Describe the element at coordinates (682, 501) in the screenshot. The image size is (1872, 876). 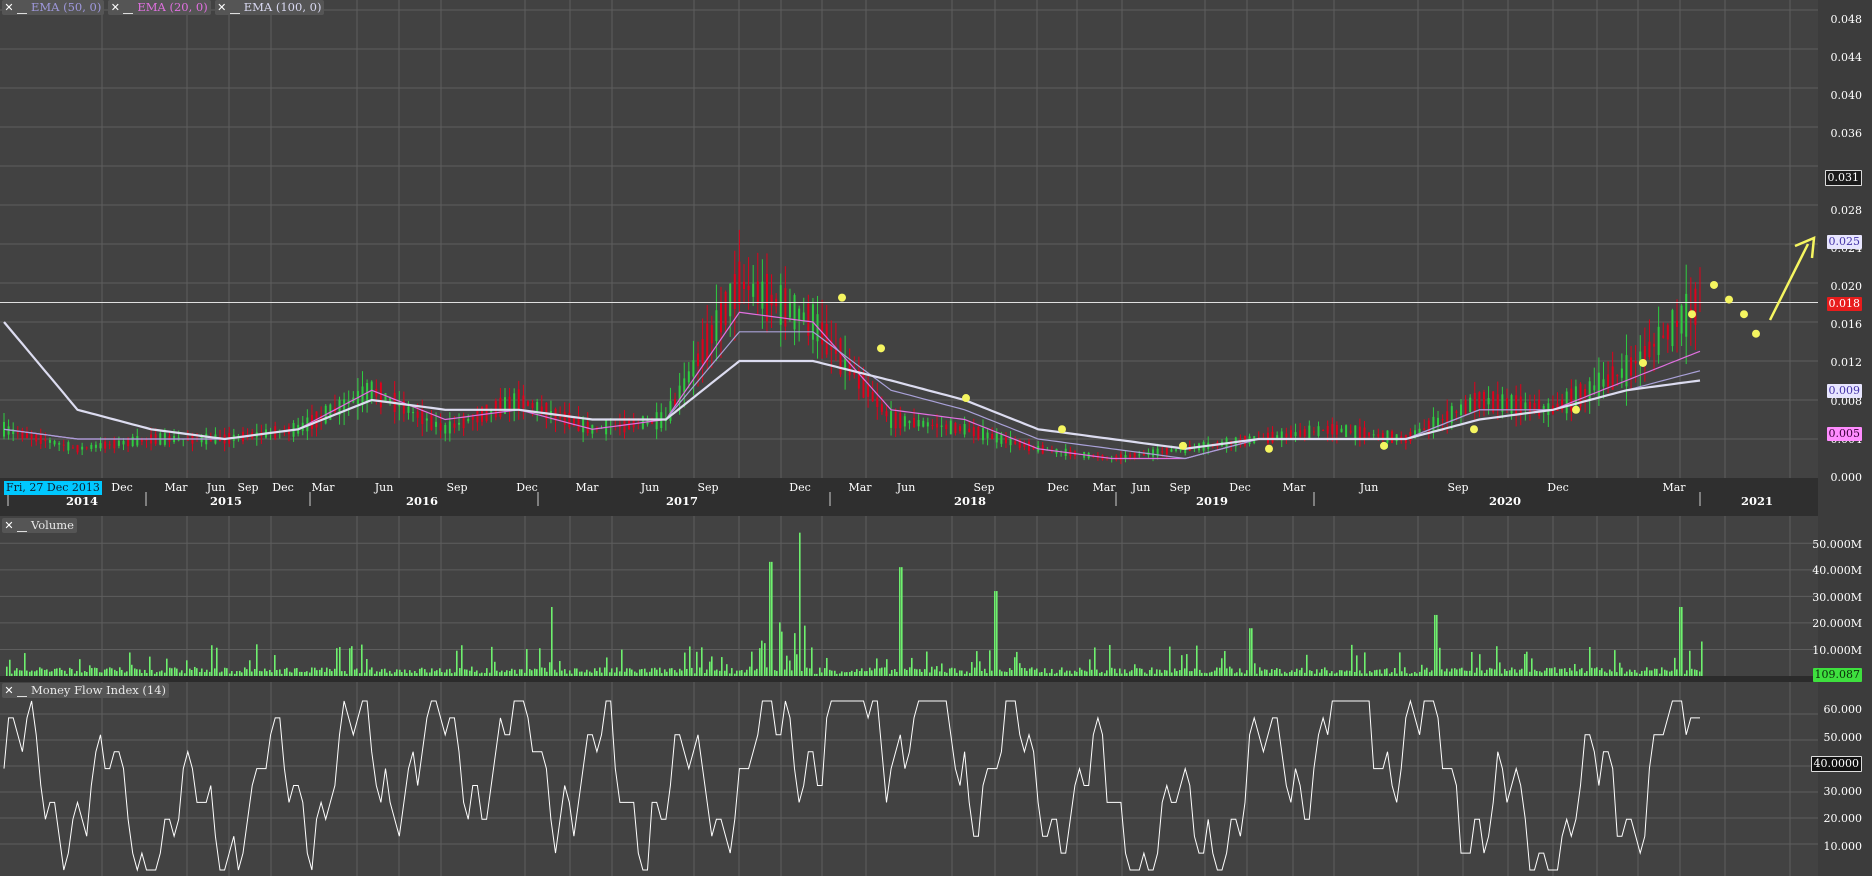
I see `year-label: 2017` at that location.